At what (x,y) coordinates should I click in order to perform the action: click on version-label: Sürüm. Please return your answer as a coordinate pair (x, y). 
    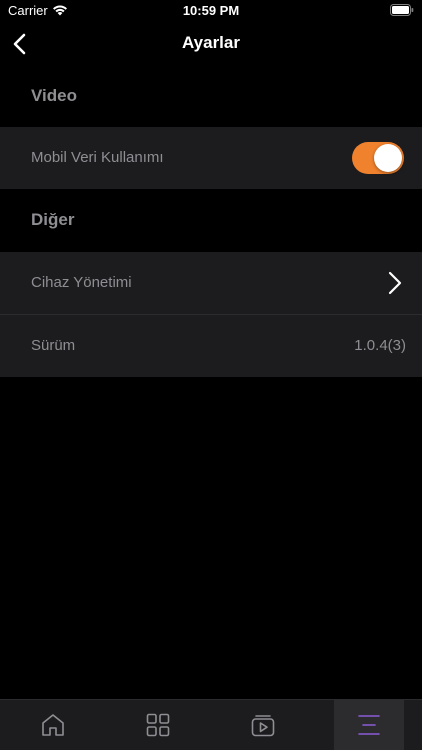
    Looking at the image, I should click on (53, 345).